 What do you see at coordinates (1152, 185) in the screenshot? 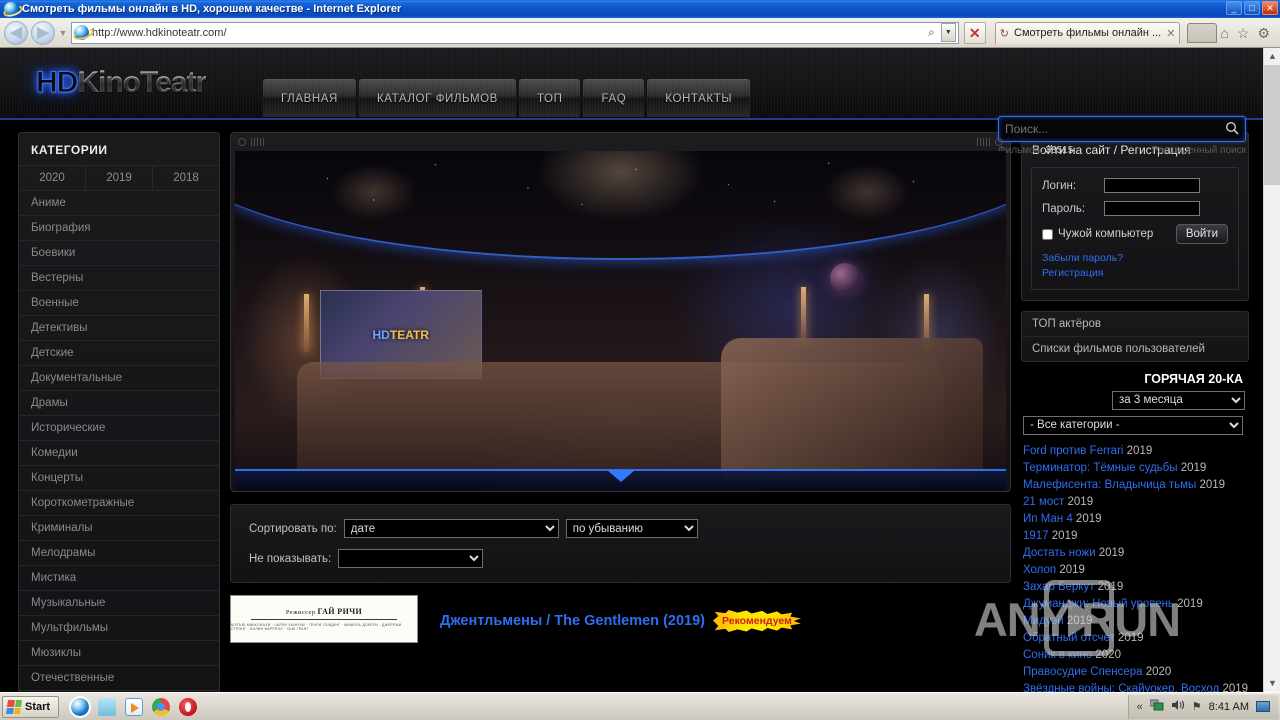
I see `login-input` at bounding box center [1152, 185].